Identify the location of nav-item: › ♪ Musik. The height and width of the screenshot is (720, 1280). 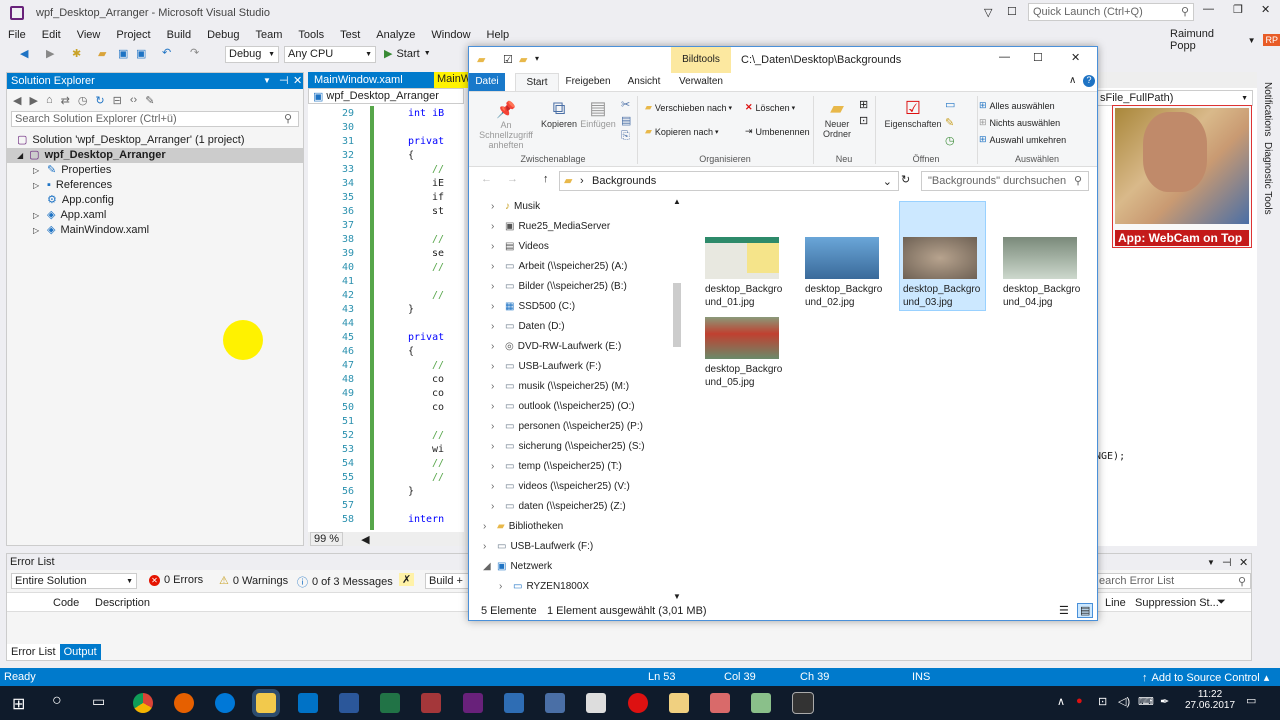
(515, 207).